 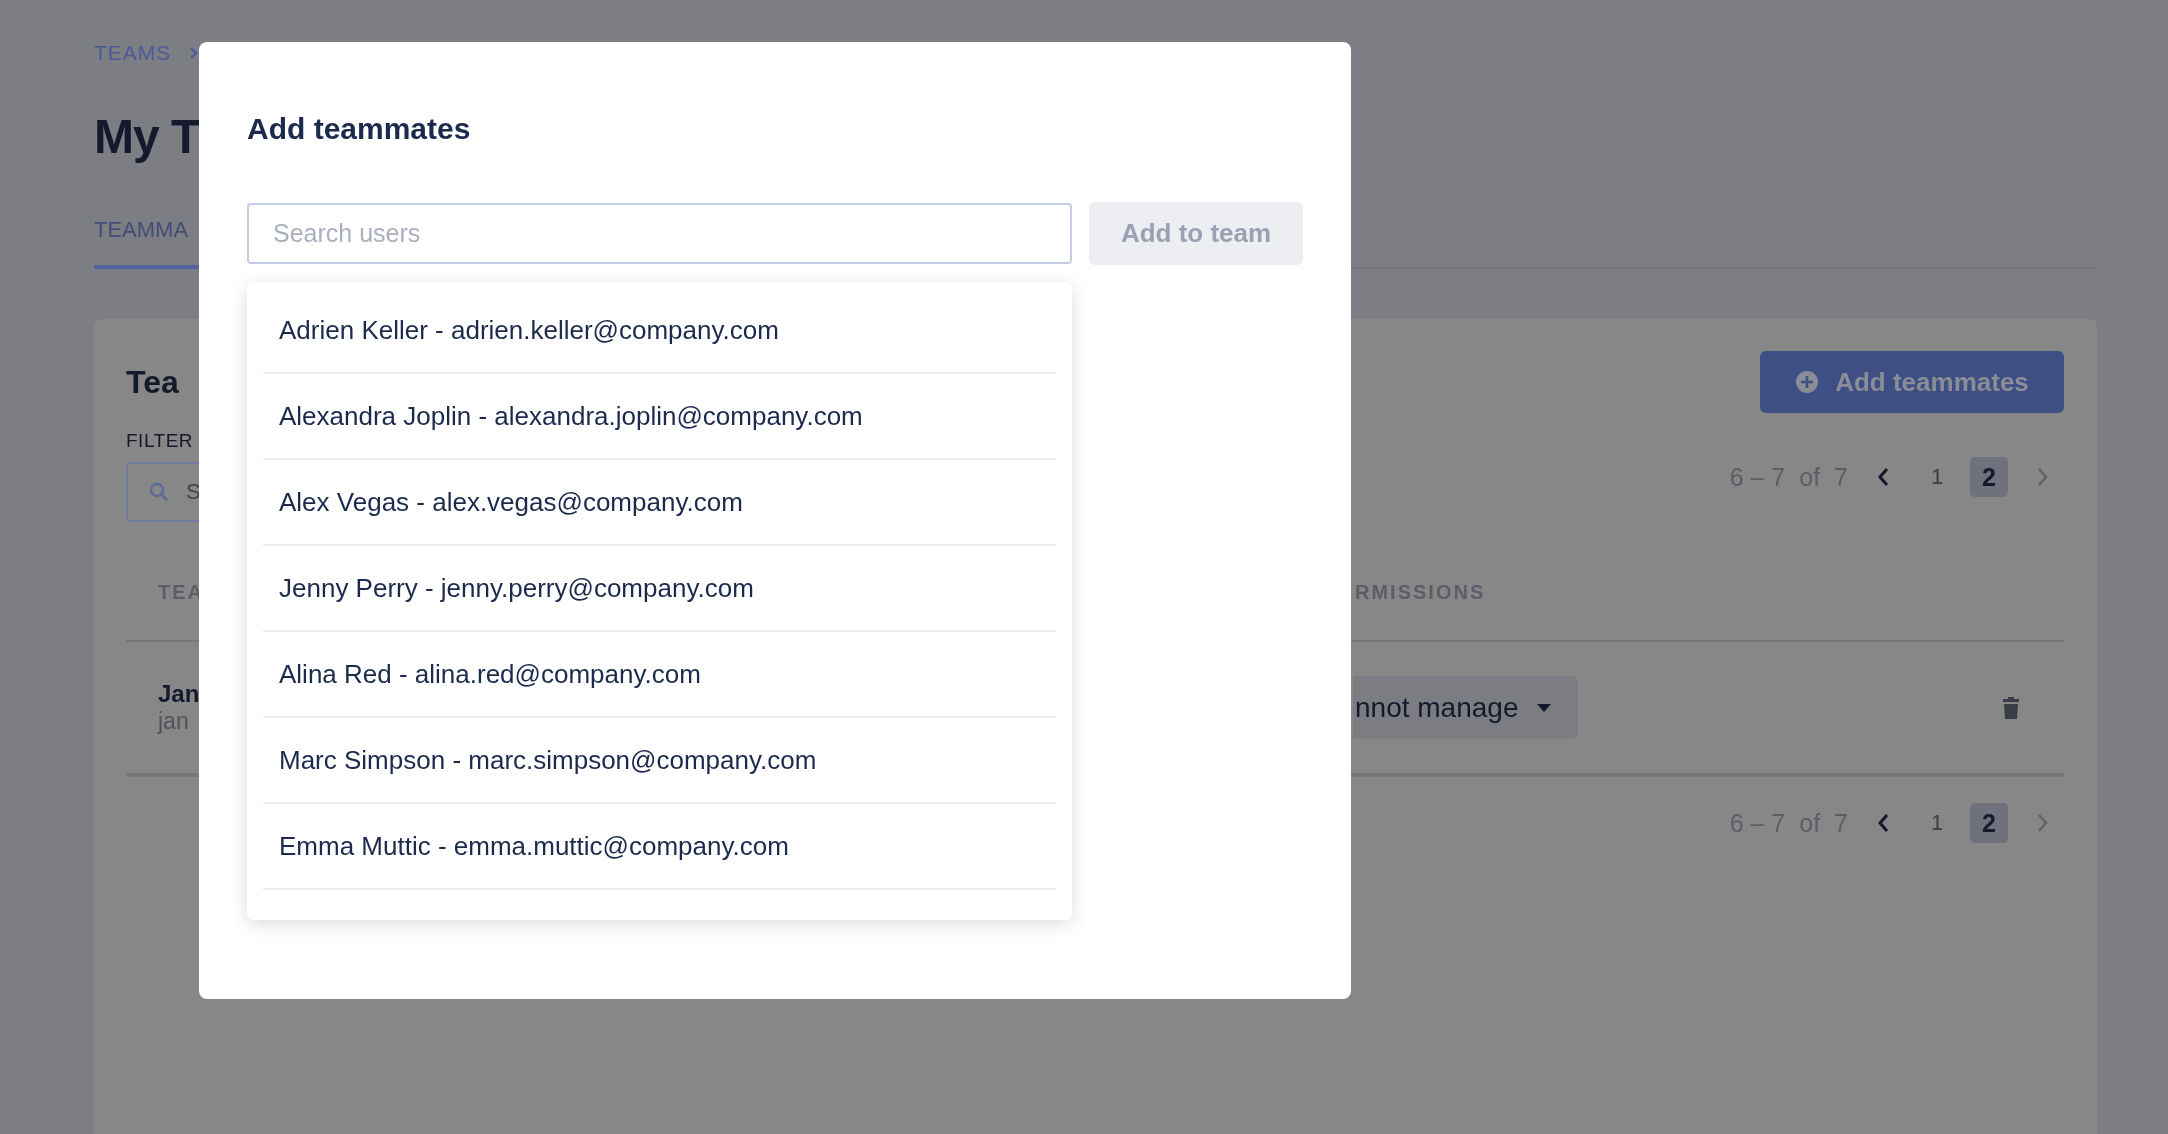 What do you see at coordinates (659, 417) in the screenshot?
I see `suggestion-item: Alexandra Joplin - alexandra.joplin@company.com` at bounding box center [659, 417].